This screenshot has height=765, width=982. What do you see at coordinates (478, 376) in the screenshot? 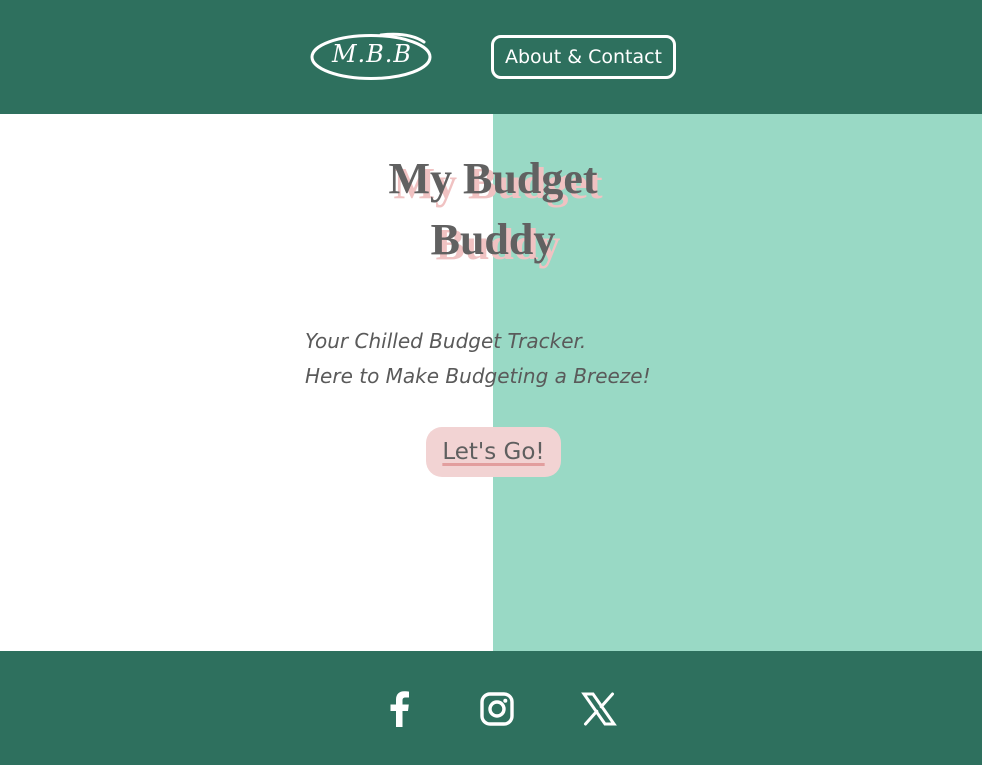
I see `tagline-line-2: Here to Make Budgeting a Breeze!` at bounding box center [478, 376].